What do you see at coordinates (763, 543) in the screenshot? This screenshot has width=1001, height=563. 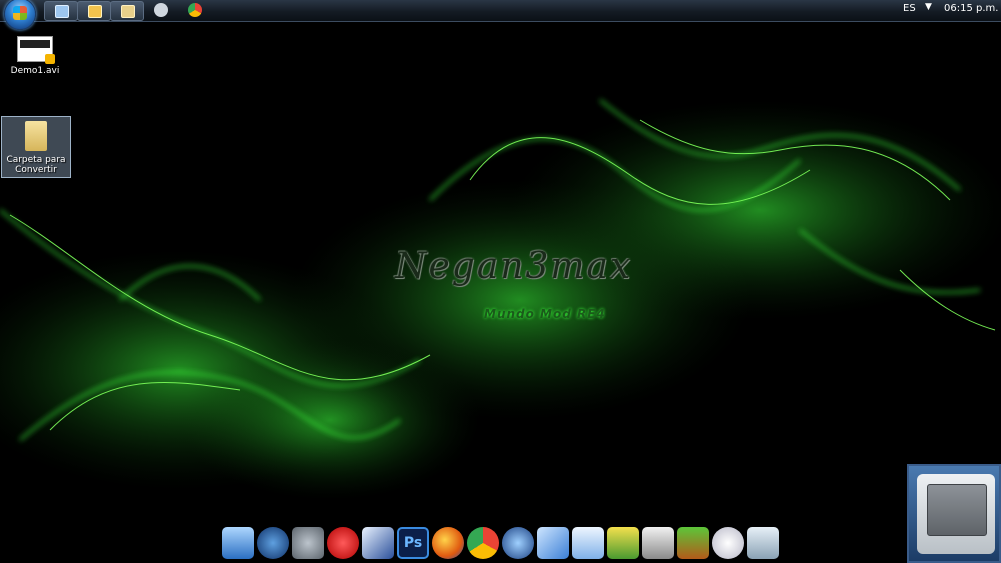 I see `recycle-bin-icon` at bounding box center [763, 543].